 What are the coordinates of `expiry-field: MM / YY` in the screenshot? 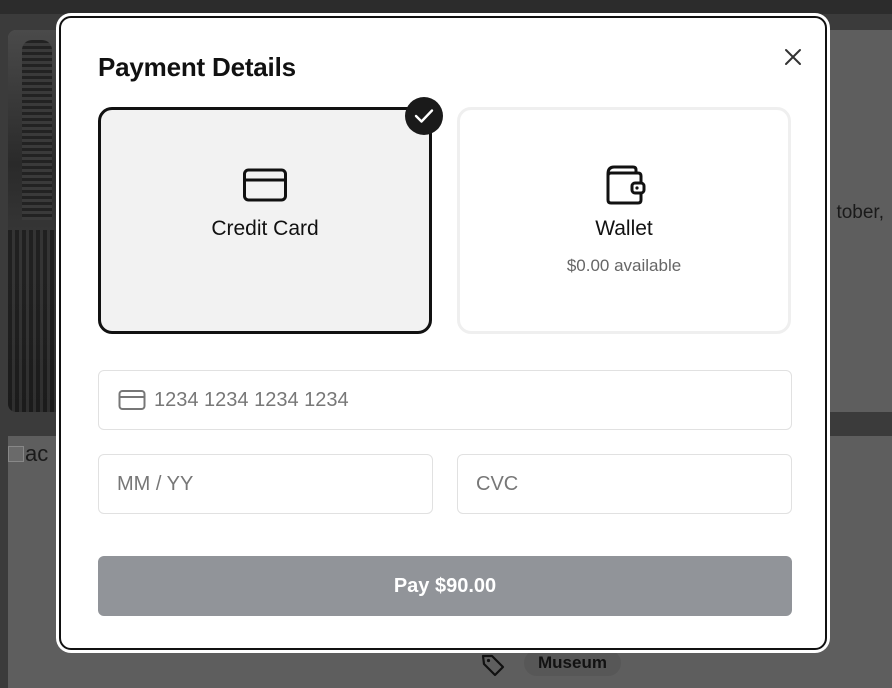 It's located at (265, 484).